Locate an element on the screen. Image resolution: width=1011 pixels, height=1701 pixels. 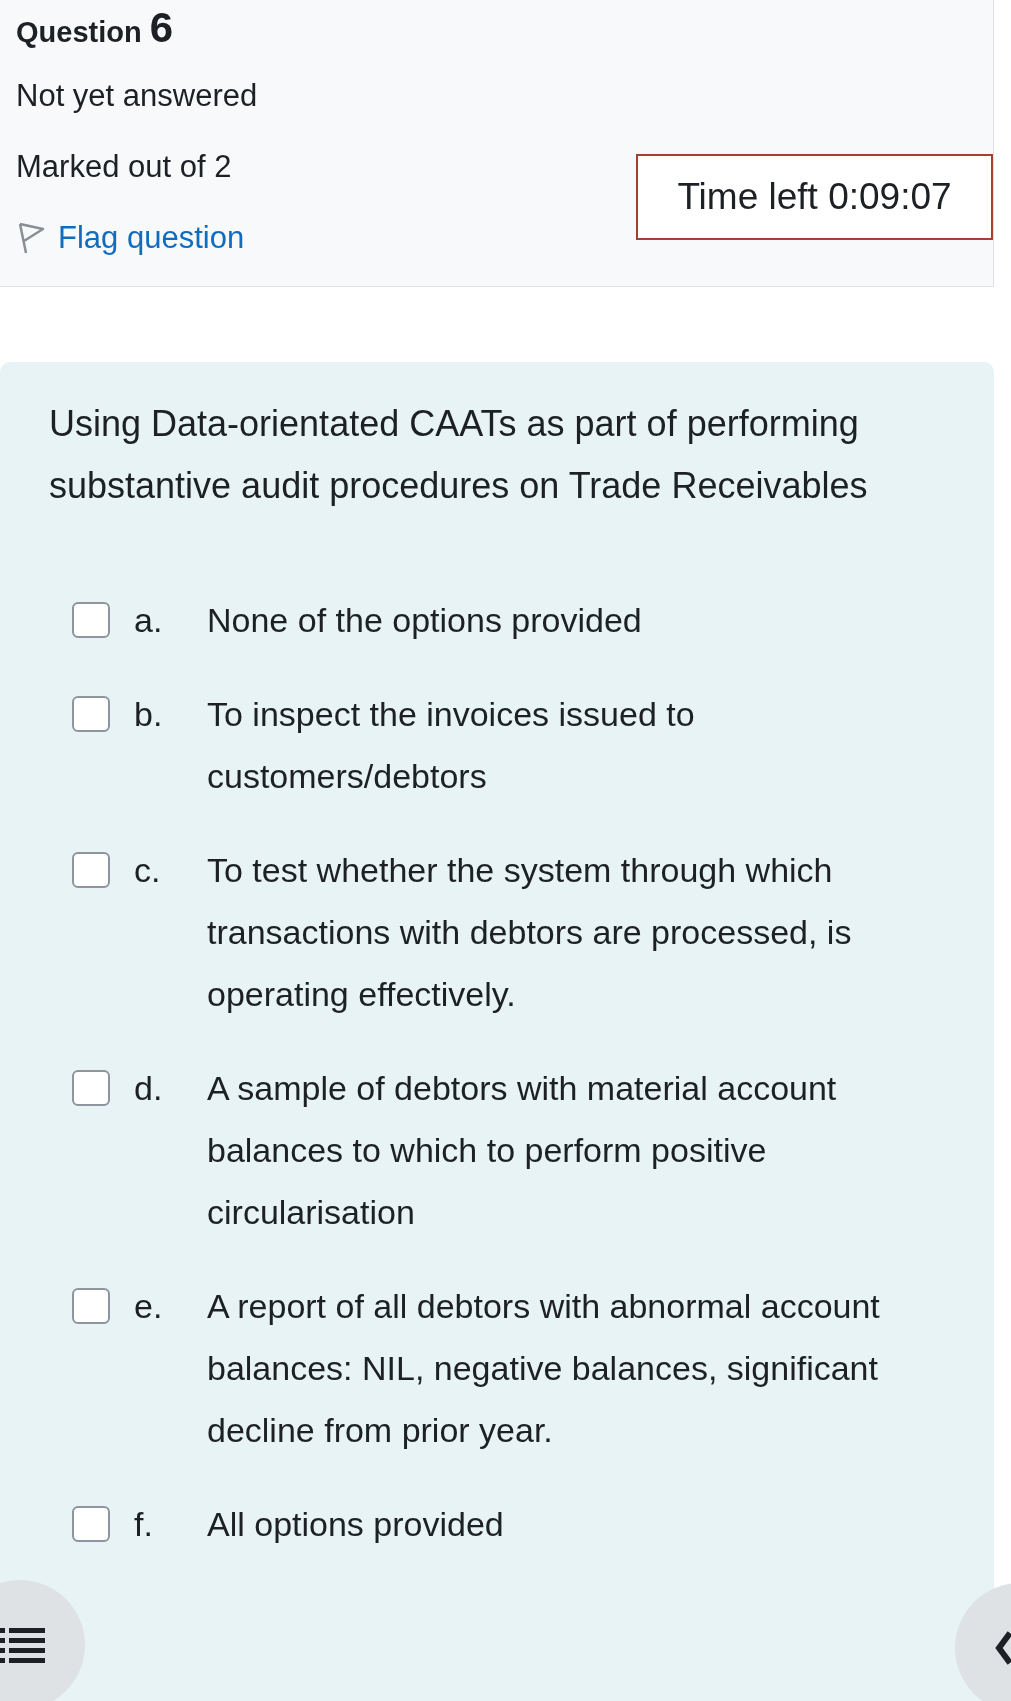
question-number: 6 is located at coordinates (161, 28).